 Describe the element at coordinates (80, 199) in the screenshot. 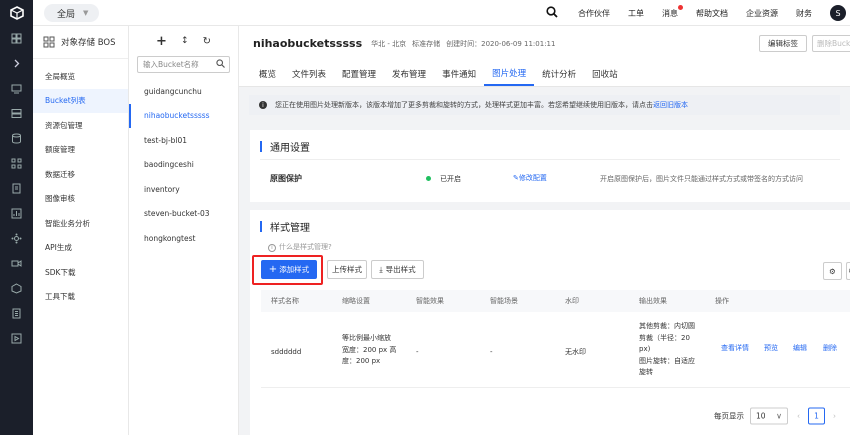

I see `sidebar-item-image-review: 图像审核` at that location.